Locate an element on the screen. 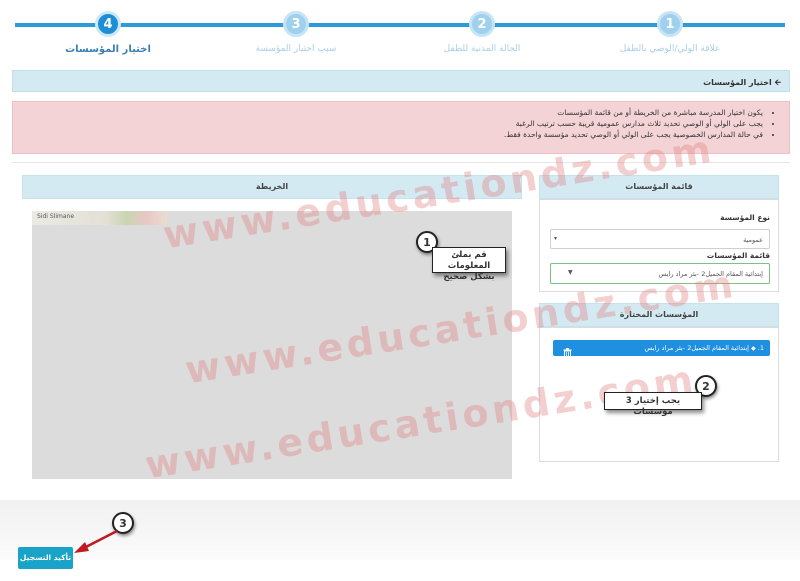 The height and width of the screenshot is (581, 800). step-3-number: 3 is located at coordinates (296, 24).